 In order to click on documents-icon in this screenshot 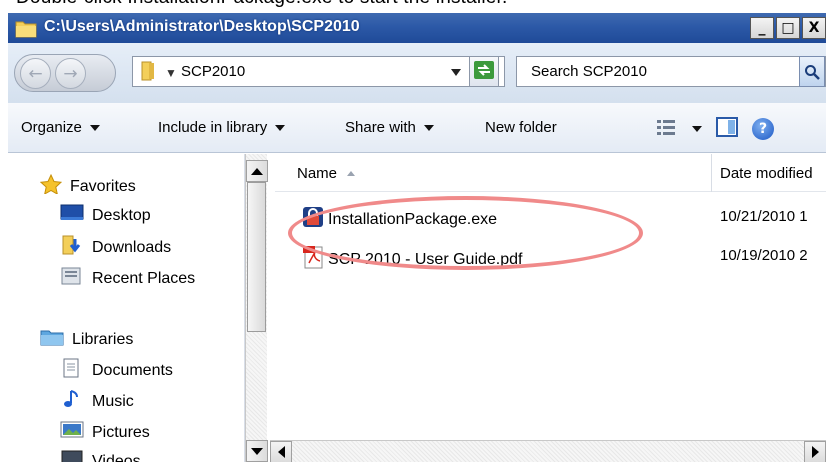, I will do `click(72, 370)`.